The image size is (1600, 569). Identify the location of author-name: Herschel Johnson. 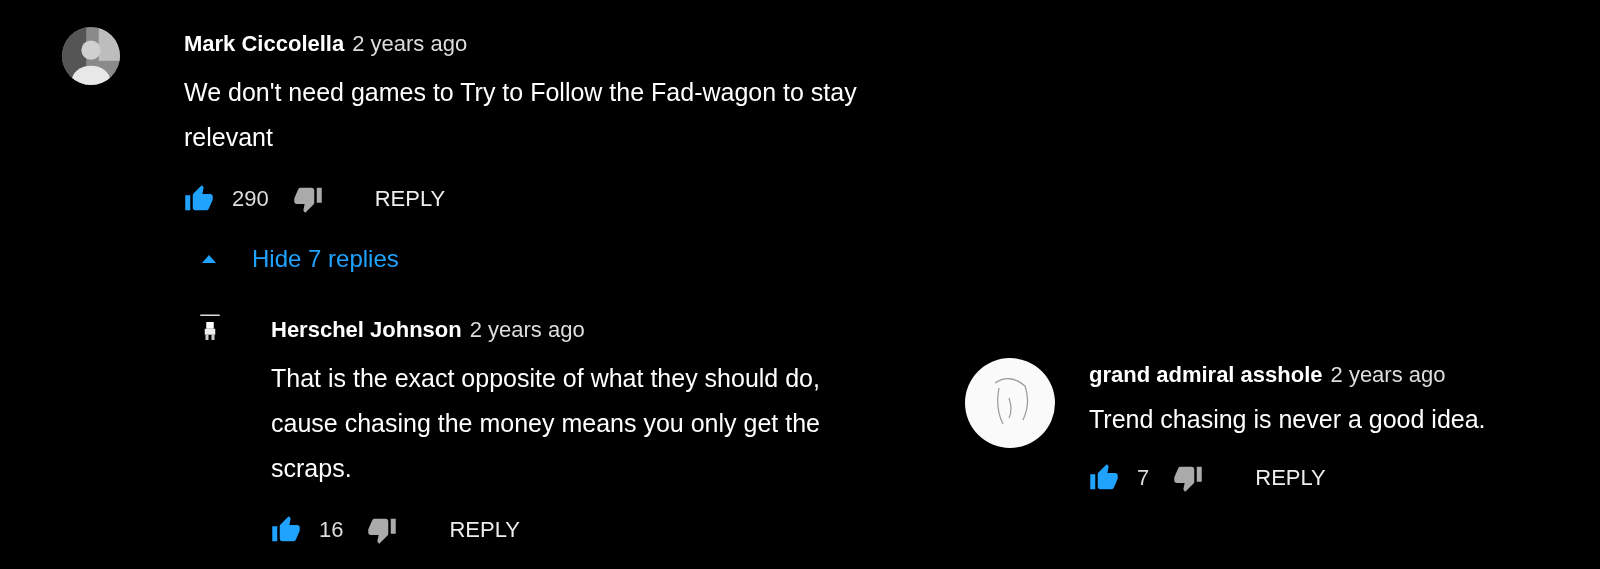
(366, 329).